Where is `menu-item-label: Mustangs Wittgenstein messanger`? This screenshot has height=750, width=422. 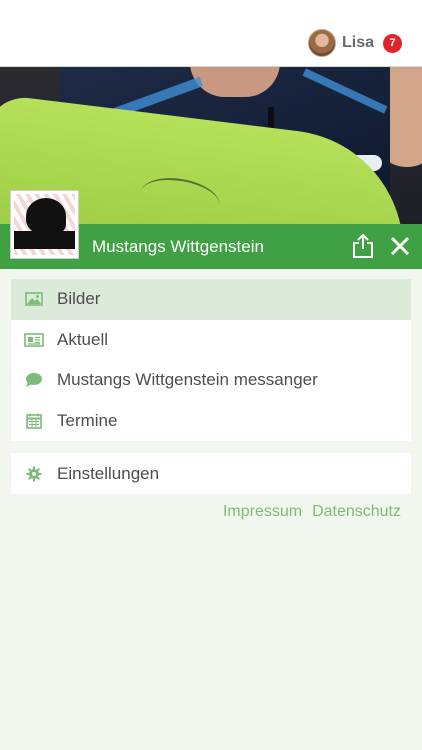 menu-item-label: Mustangs Wittgenstein messanger is located at coordinates (187, 380).